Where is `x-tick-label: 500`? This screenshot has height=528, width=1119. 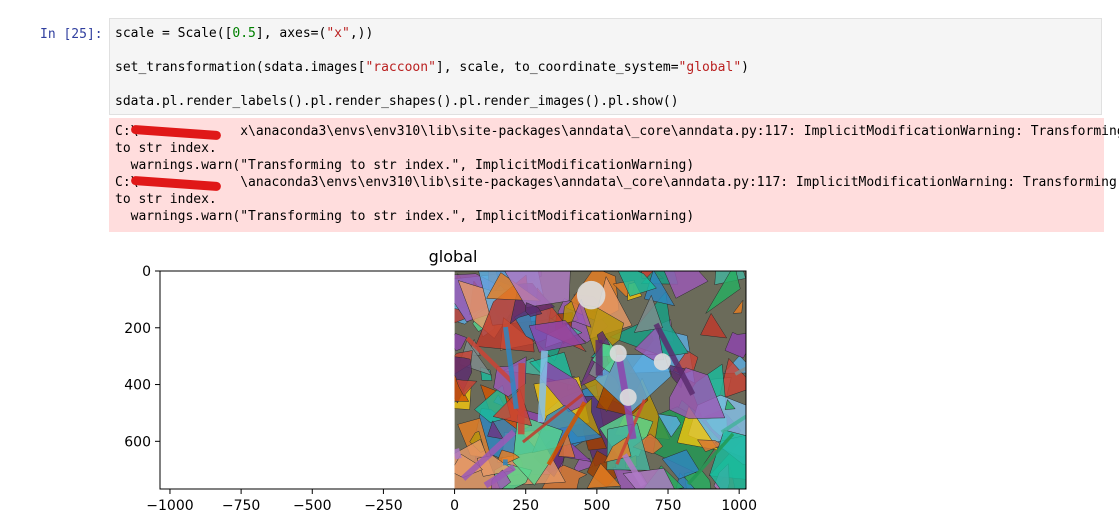
x-tick-label: 500 is located at coordinates (597, 506).